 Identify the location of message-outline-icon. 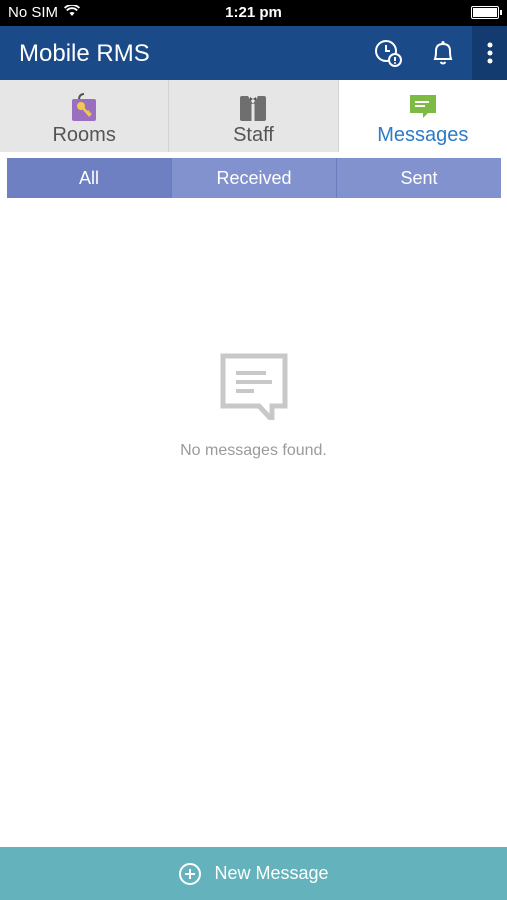
(253, 386).